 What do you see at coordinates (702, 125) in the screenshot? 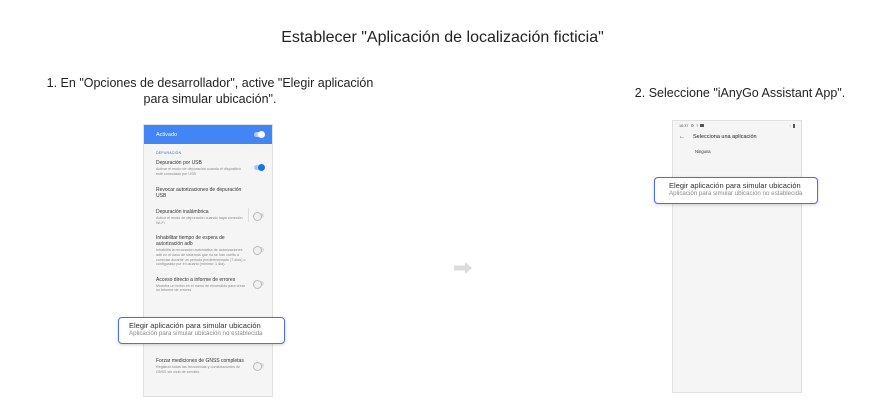
I see `notification-square-icon` at bounding box center [702, 125].